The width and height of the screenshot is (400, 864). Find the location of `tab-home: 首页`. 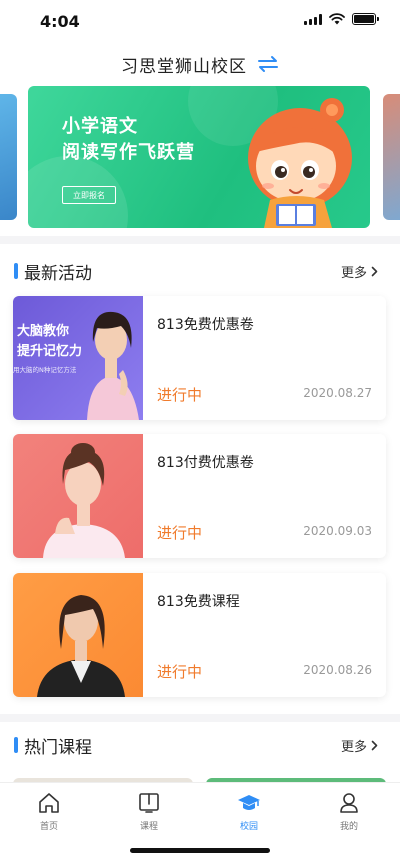

tab-home: 首页 is located at coordinates (49, 811).